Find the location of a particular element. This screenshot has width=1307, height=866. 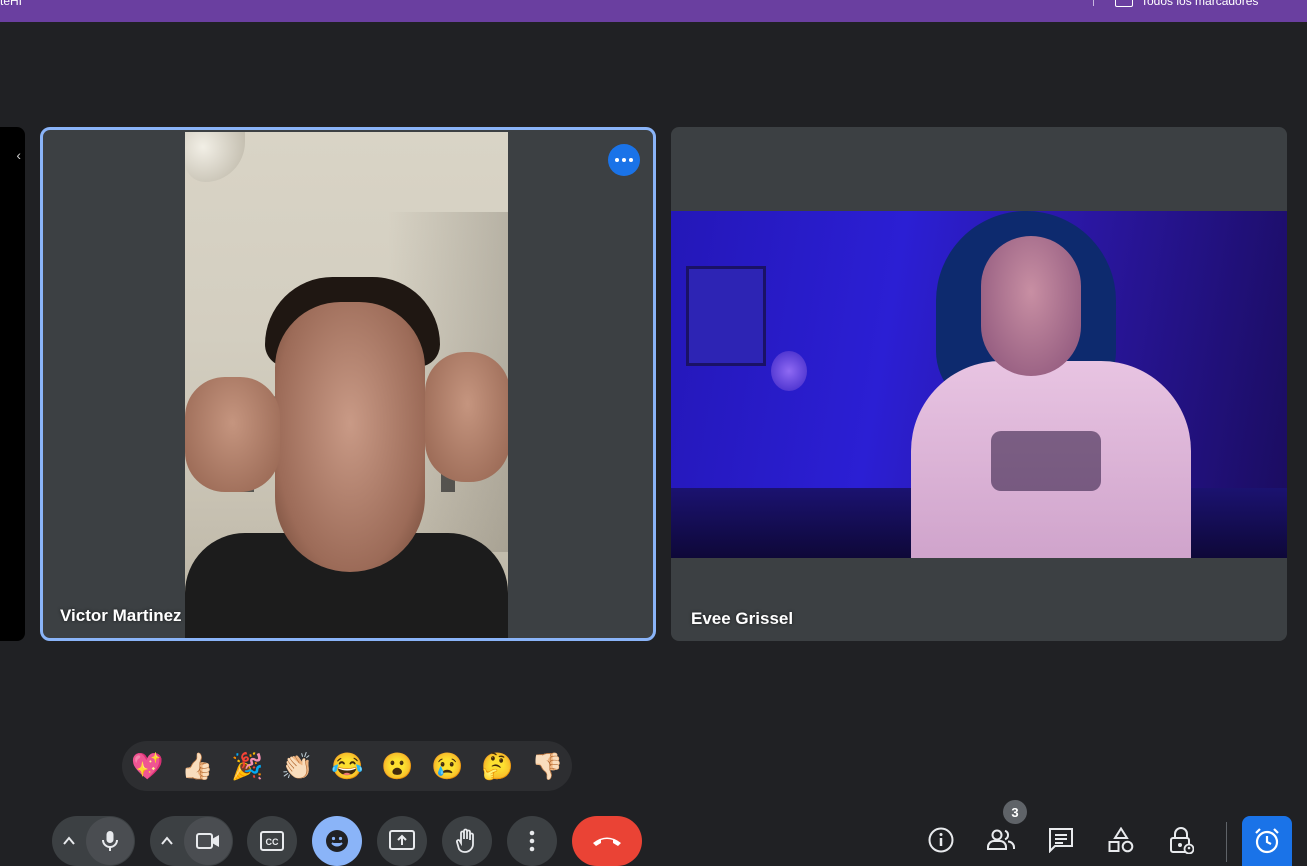

meeting-details-button is located at coordinates (941, 840).